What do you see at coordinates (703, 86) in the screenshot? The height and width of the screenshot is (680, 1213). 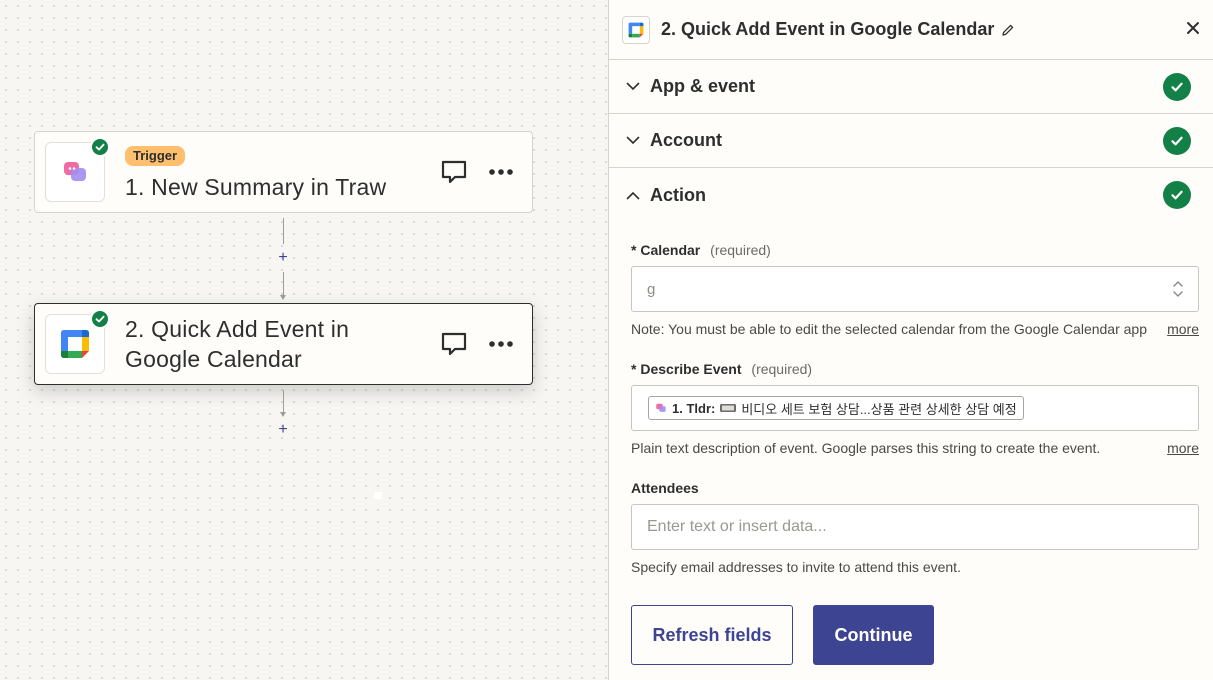 I see `section-label: App & event` at bounding box center [703, 86].